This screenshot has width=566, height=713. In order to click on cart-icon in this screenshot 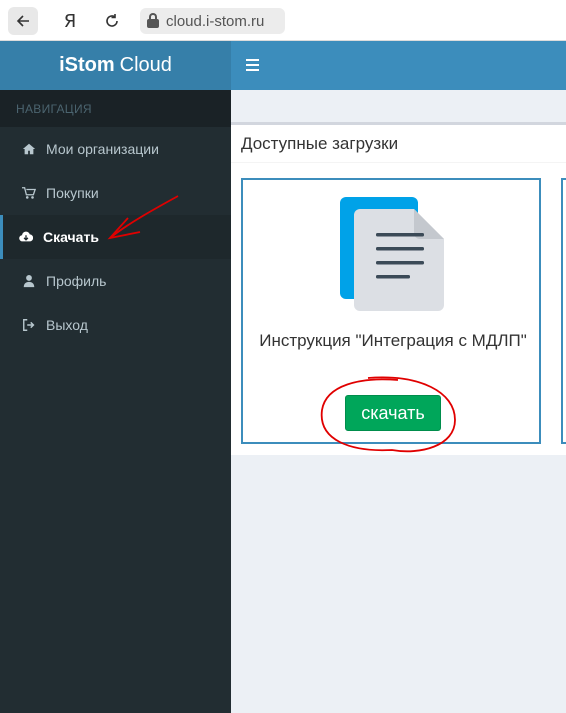, I will do `click(29, 193)`.